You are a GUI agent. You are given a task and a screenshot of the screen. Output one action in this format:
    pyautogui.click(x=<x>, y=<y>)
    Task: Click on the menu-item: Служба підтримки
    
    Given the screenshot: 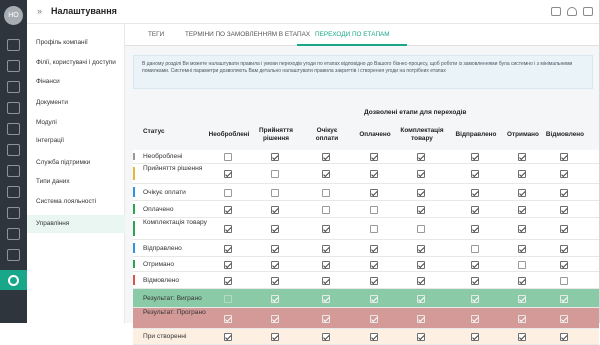 What is the action you would take?
    pyautogui.click(x=76, y=163)
    